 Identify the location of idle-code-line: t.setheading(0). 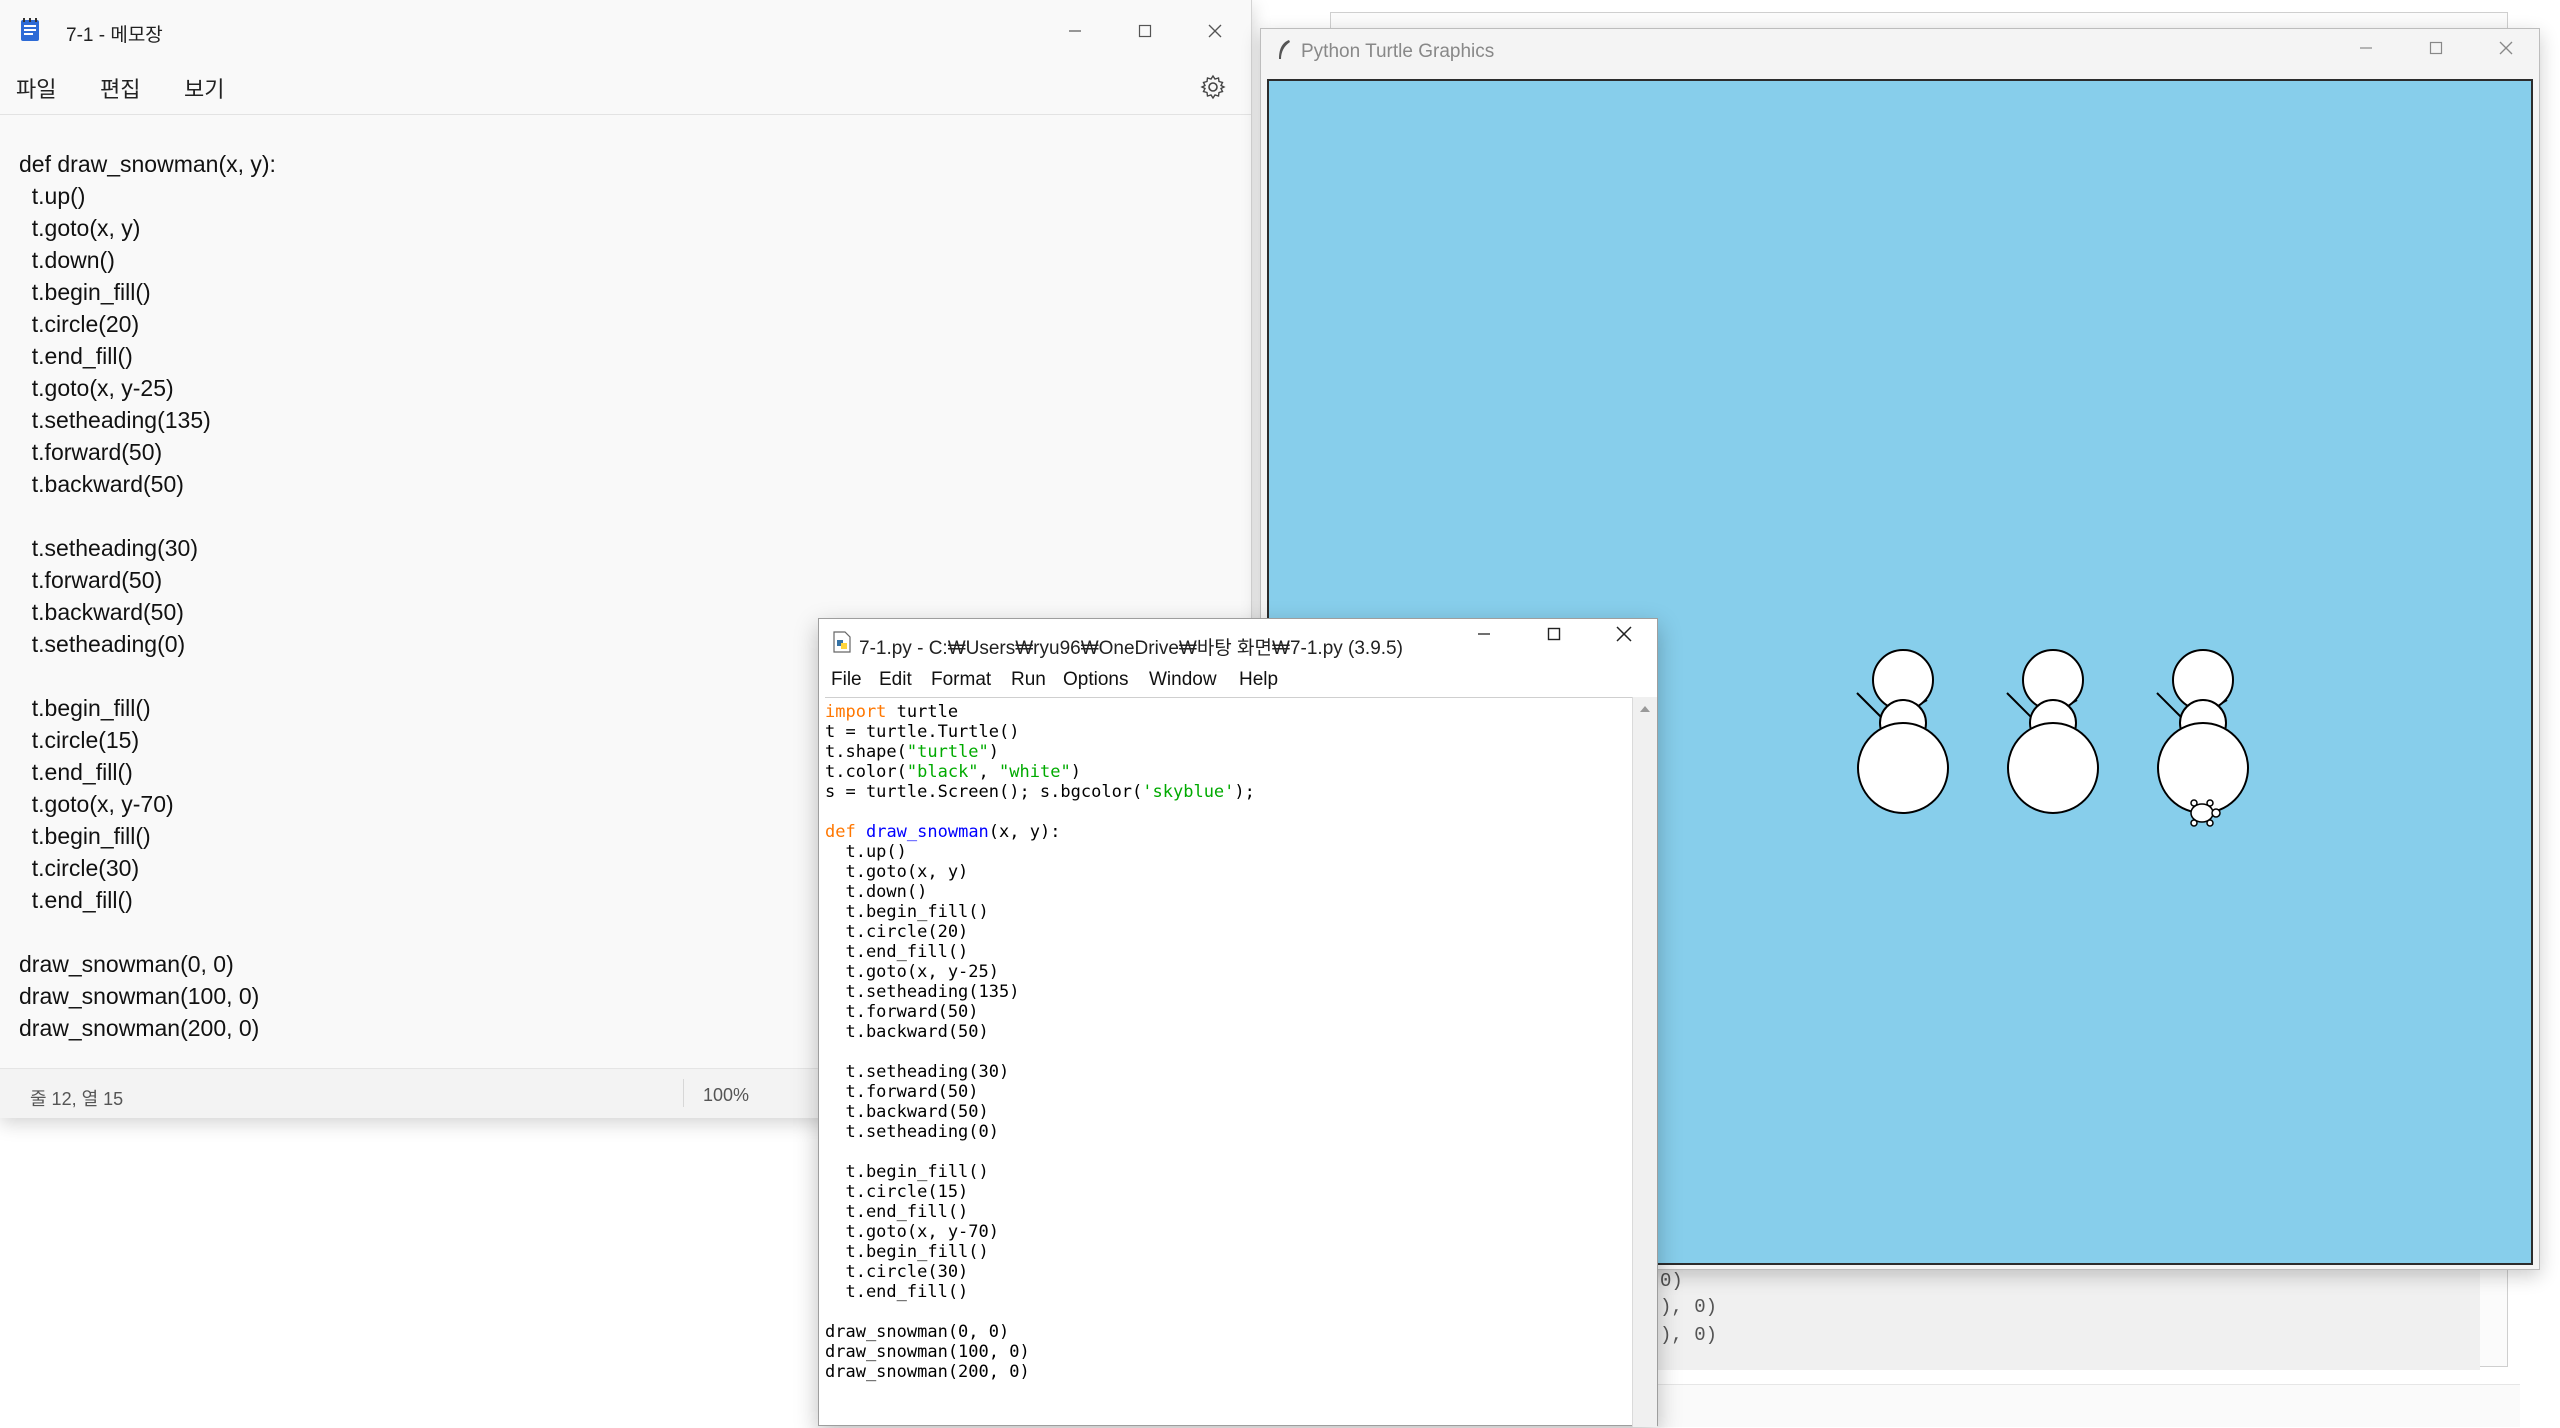
(912, 1132).